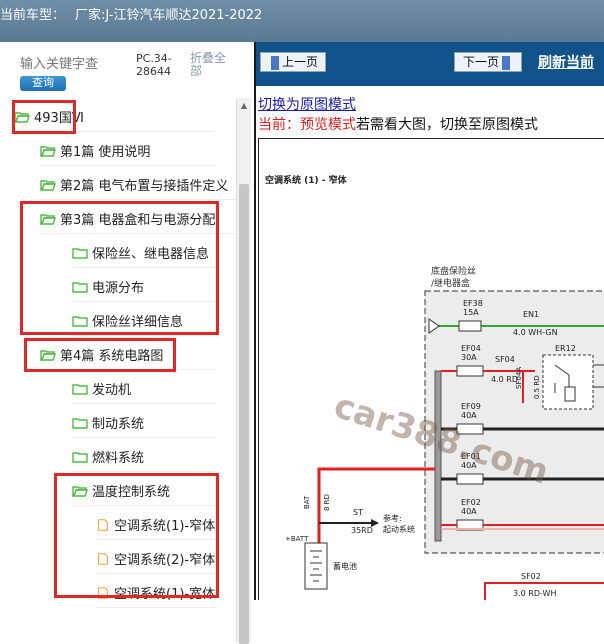  I want to click on tree-node-label: 燃料系统, so click(118, 458).